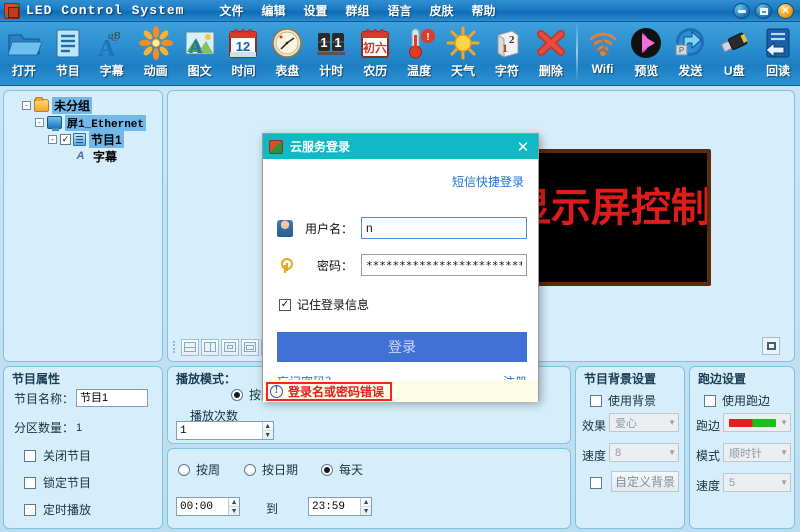 The height and width of the screenshot is (532, 800). I want to click on timed-play-checkbox, so click(30, 509).